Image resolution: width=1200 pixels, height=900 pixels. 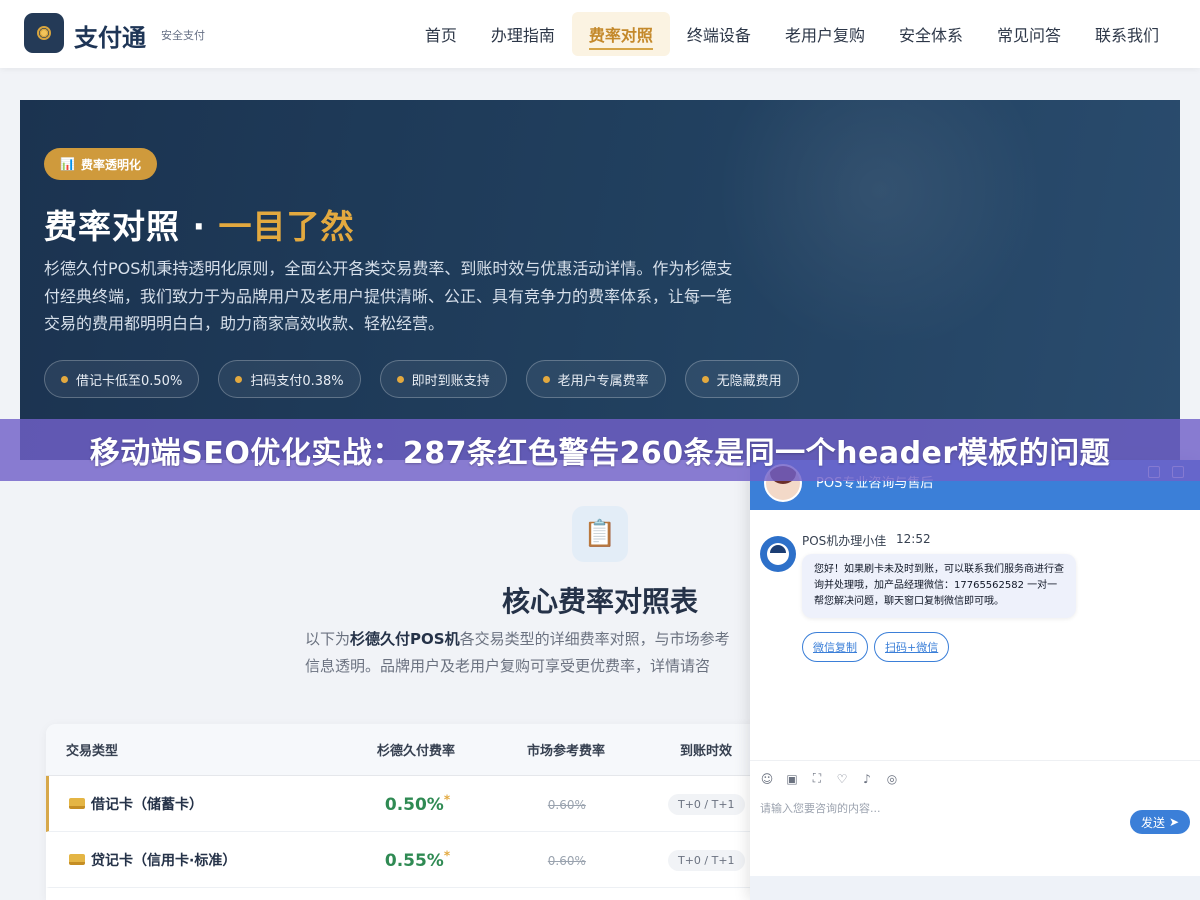 What do you see at coordinates (767, 779) in the screenshot?
I see `emoji-icon: ☺` at bounding box center [767, 779].